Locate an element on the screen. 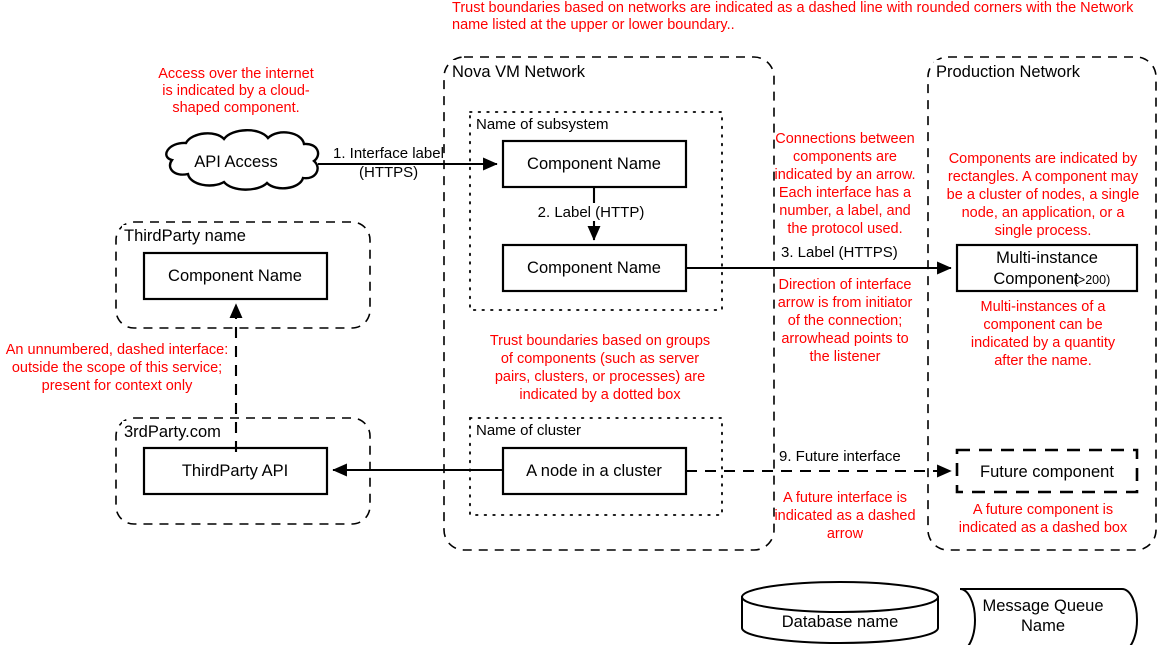 This screenshot has width=1167, height=645. annotation-multi-instance-line-1: Multi-instances of a is located at coordinates (1044, 307).